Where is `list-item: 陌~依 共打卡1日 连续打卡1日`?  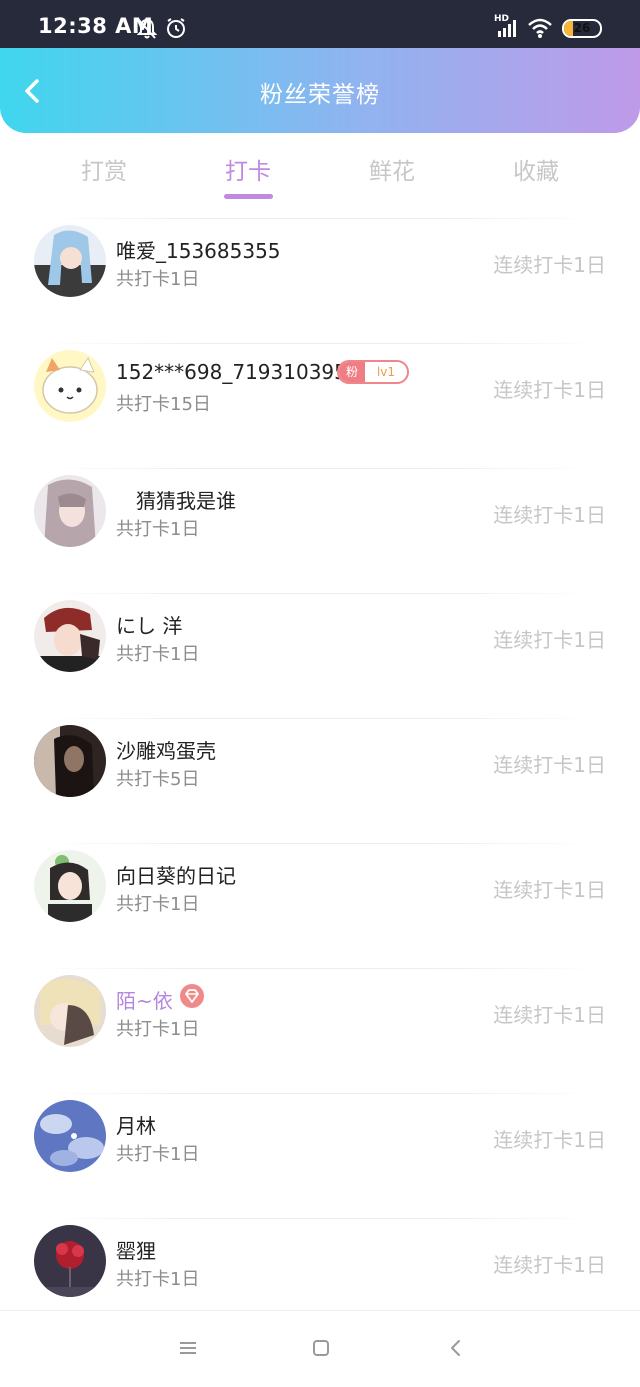 list-item: 陌~依 共打卡1日 连续打卡1日 is located at coordinates (320, 1030).